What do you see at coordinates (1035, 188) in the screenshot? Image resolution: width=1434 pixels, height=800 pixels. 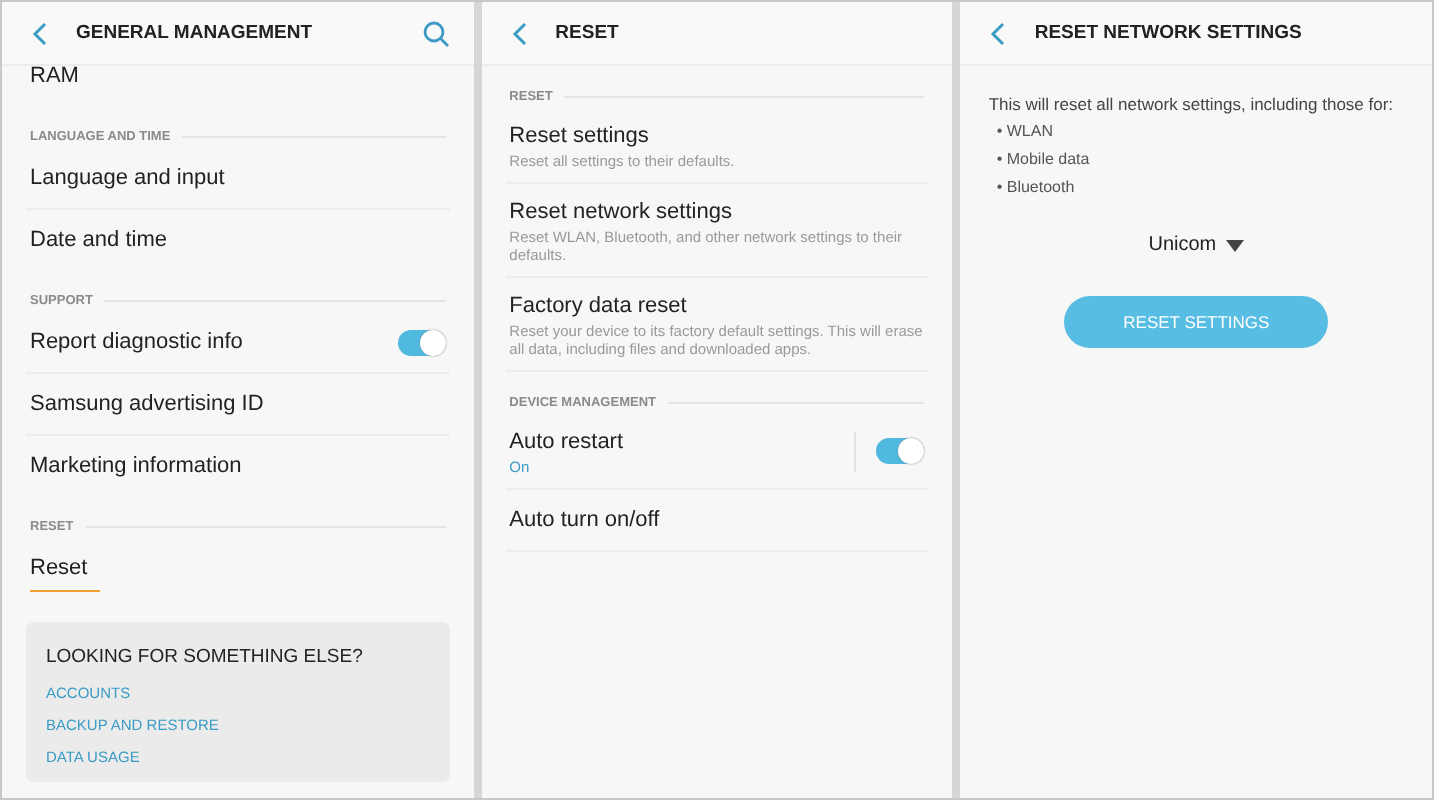 I see `bullet-item: • Bluetooth` at bounding box center [1035, 188].